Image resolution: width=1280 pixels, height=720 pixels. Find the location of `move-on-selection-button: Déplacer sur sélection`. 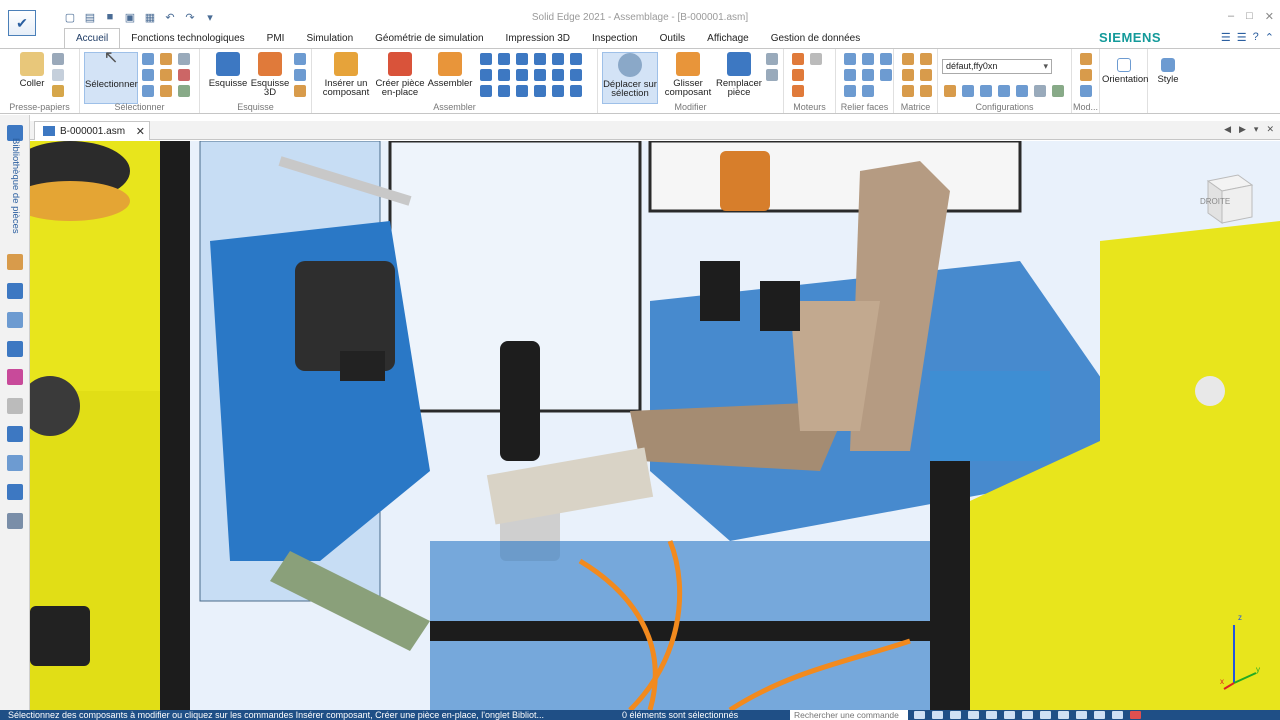

move-on-selection-button: Déplacer sur sélection is located at coordinates (630, 78).